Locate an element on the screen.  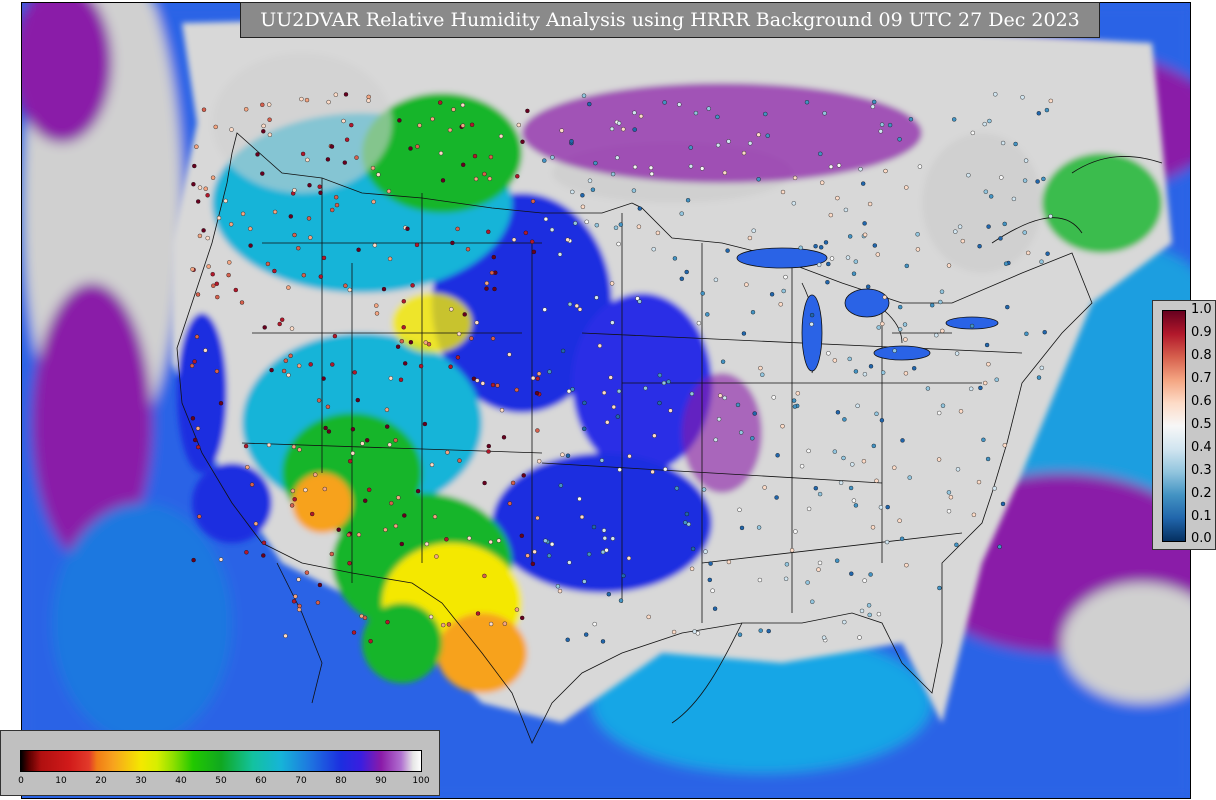
rh-tick-label: 90 is located at coordinates (381, 781).